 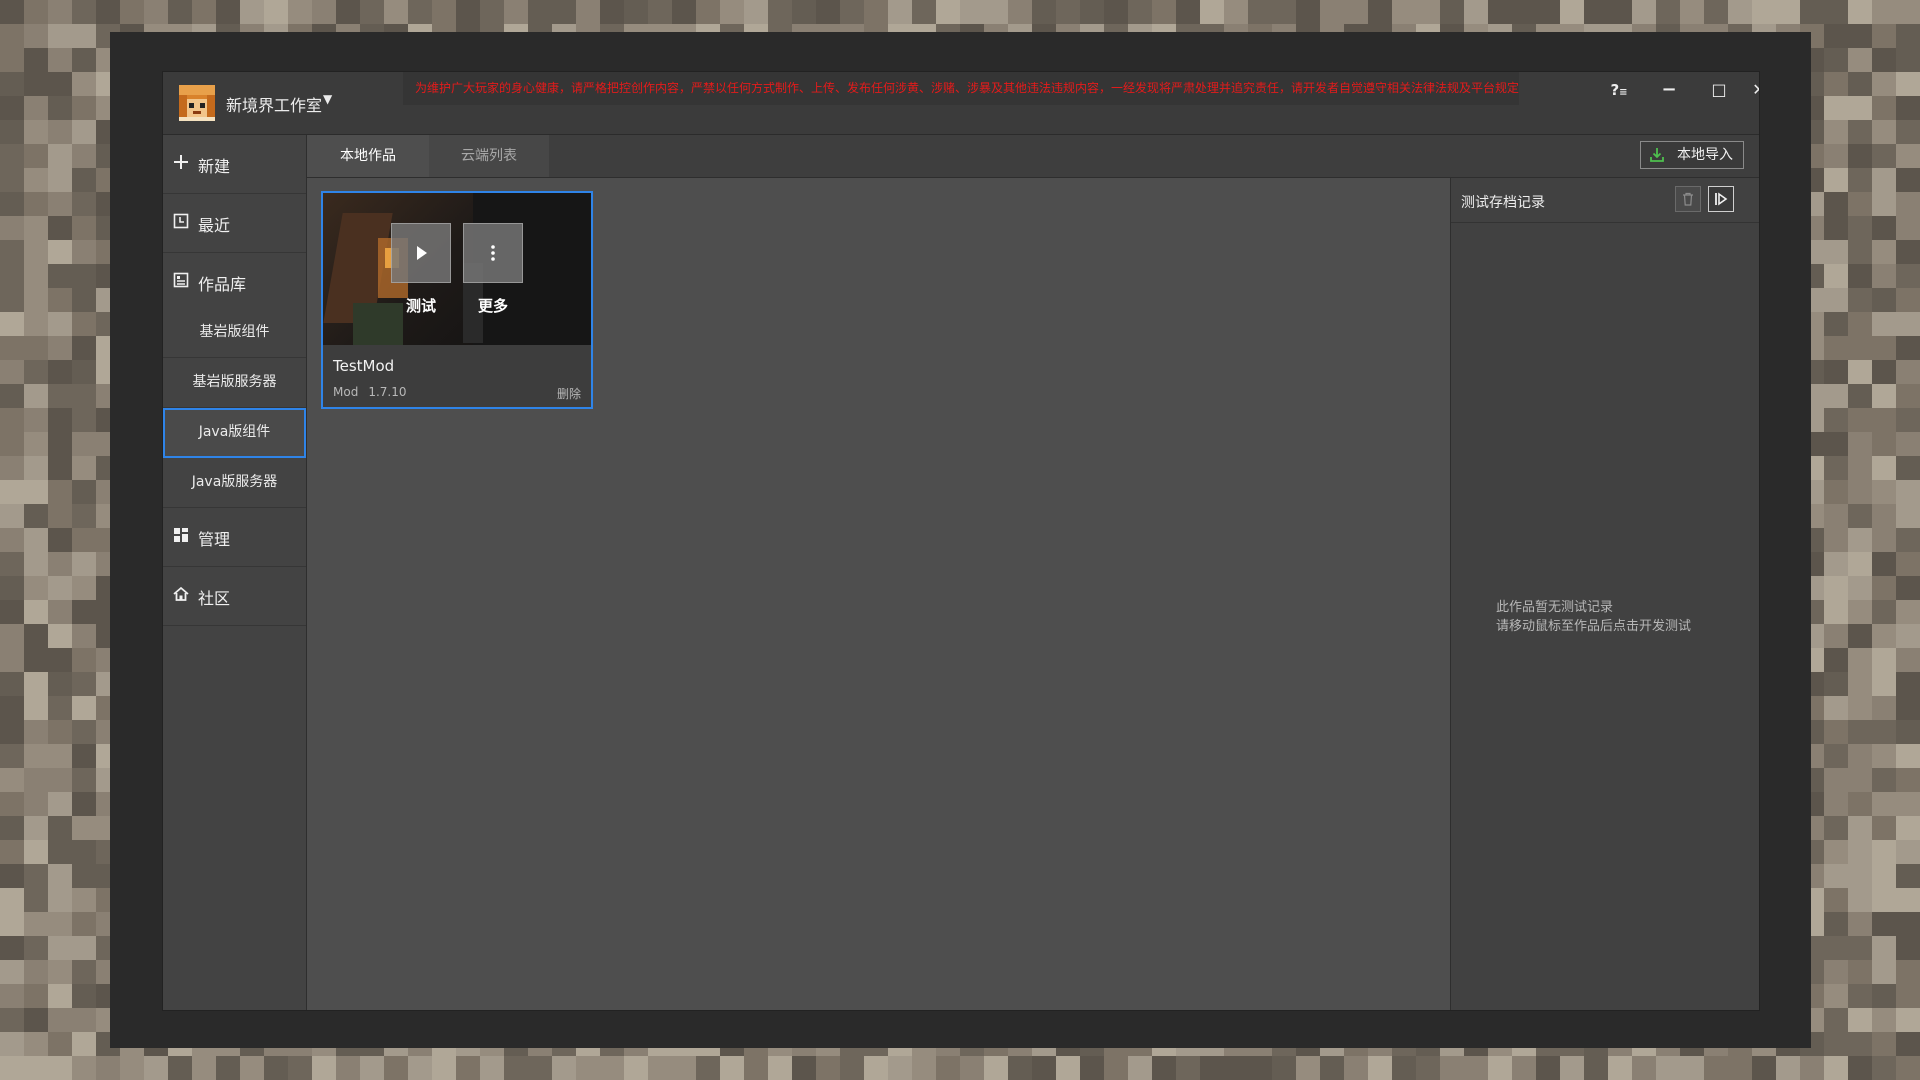 I want to click on sidebar-item-new: 新建, so click(x=234, y=164).